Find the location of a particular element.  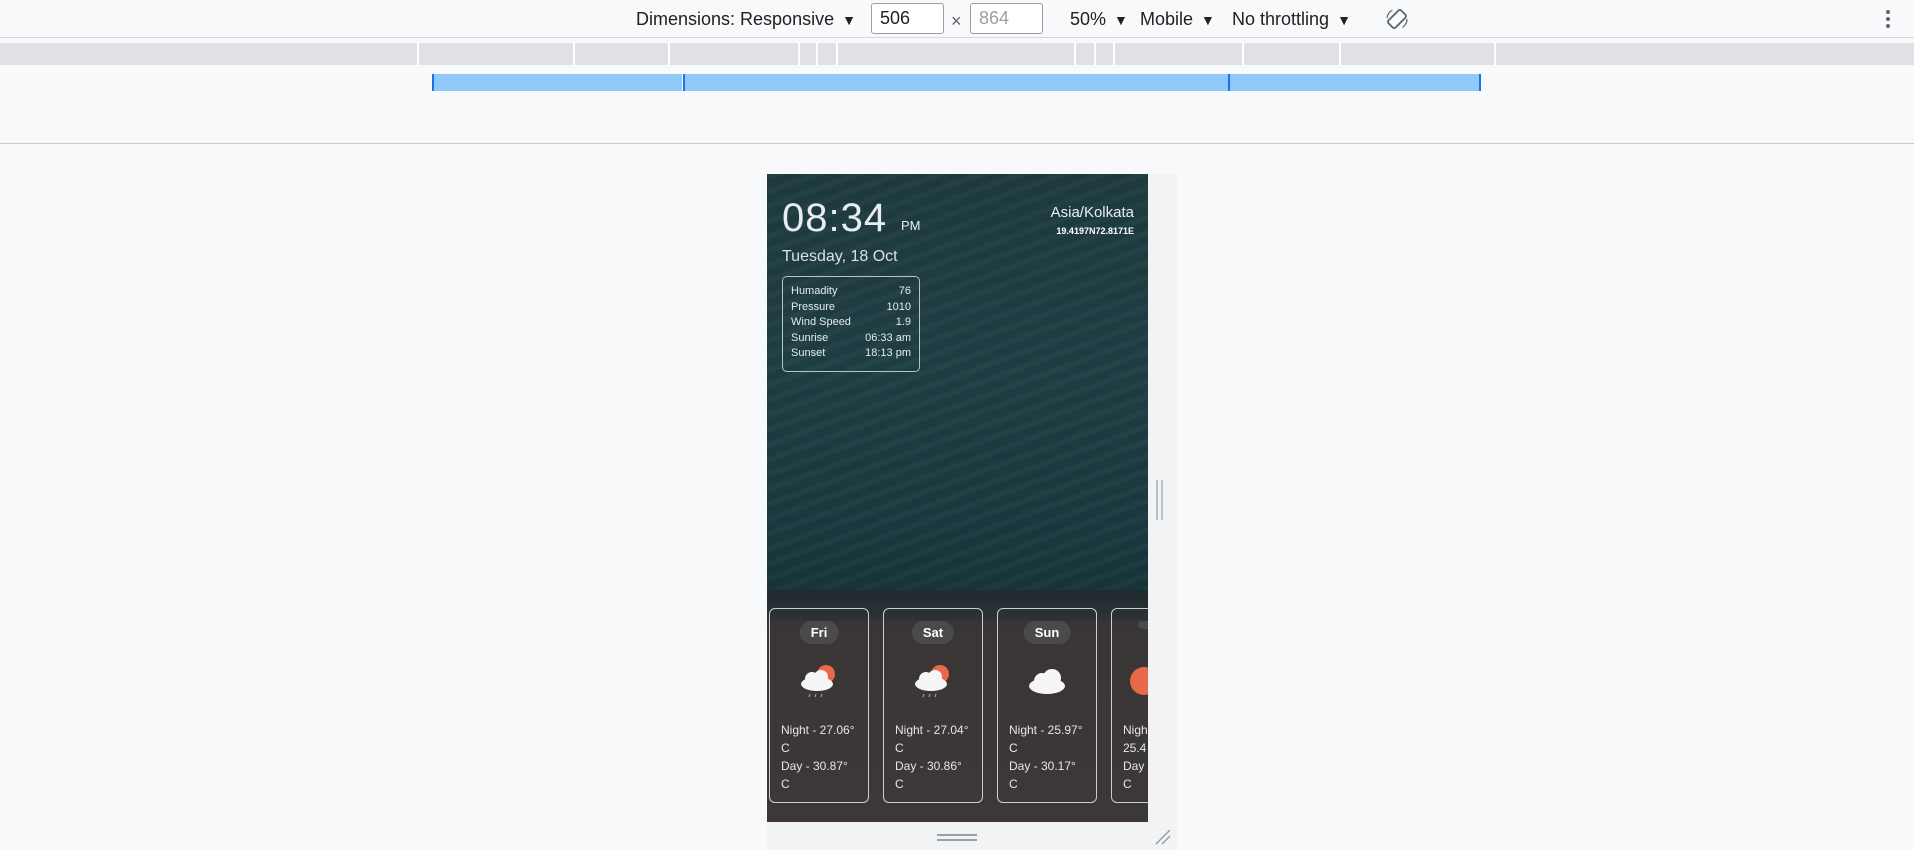

stat-value: 06:33 am is located at coordinates (888, 337).